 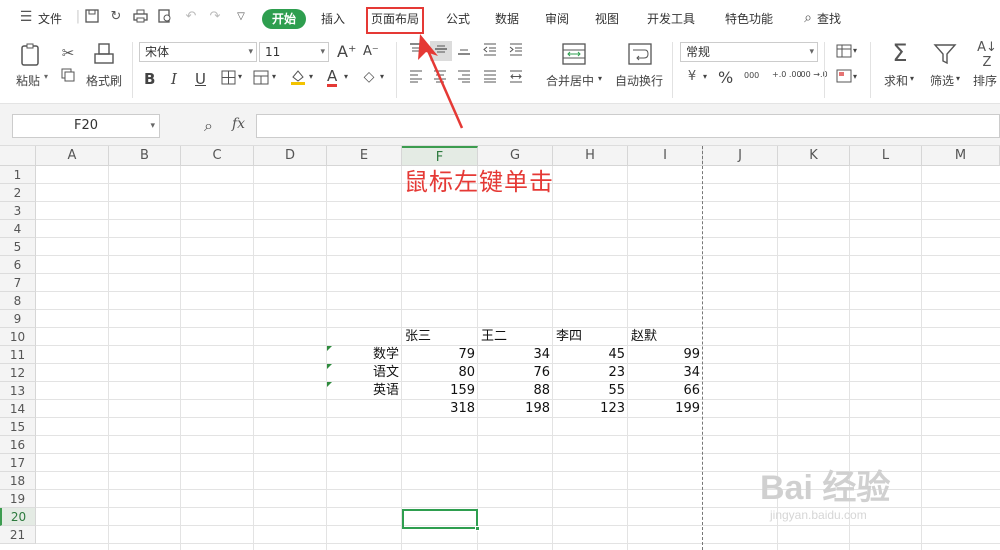 What do you see at coordinates (825, 488) in the screenshot?
I see `baidu-watermark-logo: Bai 经验` at bounding box center [825, 488].